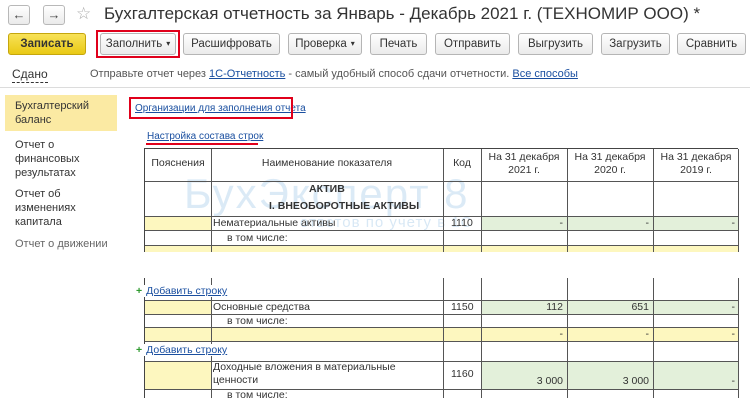 Image resolution: width=750 pixels, height=398 pixels. I want to click on import-button: Загрузить, so click(635, 44).